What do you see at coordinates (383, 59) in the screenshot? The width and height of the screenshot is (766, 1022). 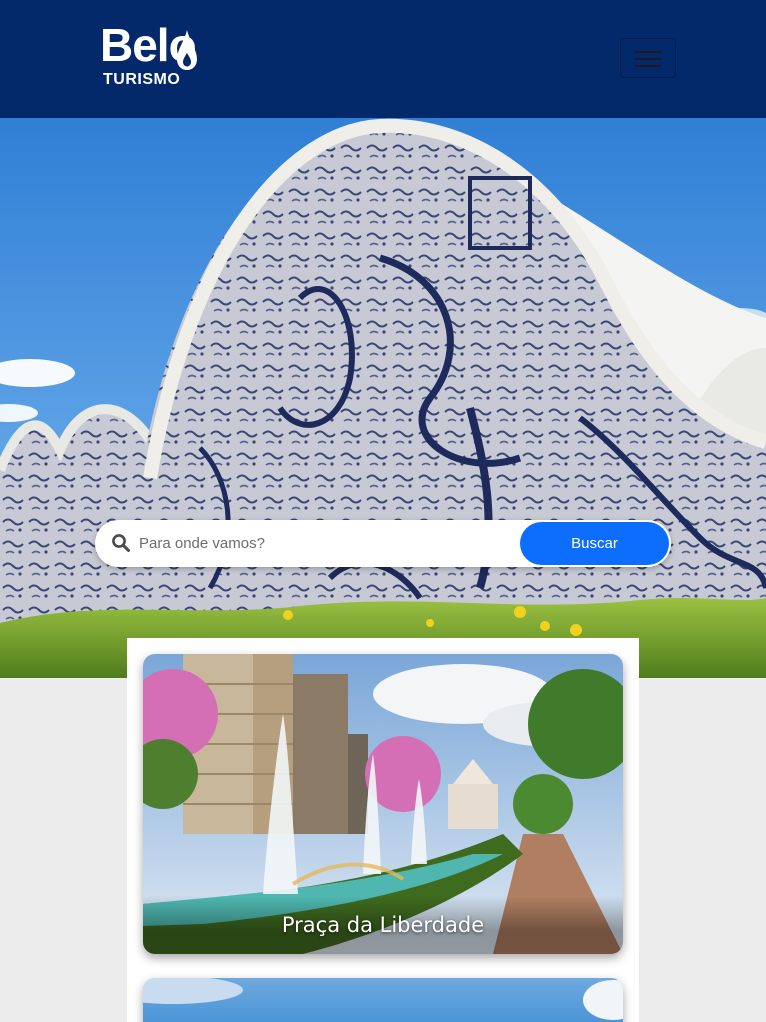 I see `top-navbar: Belo TURISMO` at bounding box center [383, 59].